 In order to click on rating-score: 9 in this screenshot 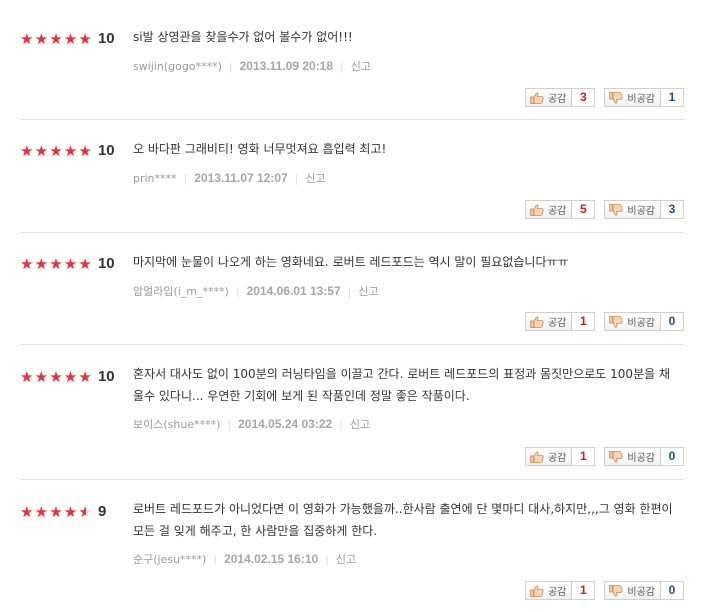, I will do `click(102, 511)`.